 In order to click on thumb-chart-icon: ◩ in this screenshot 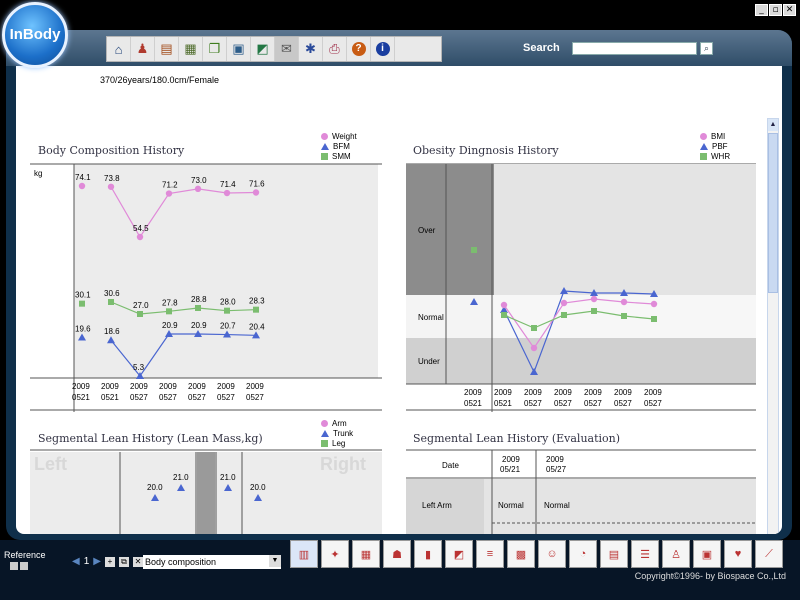, I will do `click(459, 554)`.